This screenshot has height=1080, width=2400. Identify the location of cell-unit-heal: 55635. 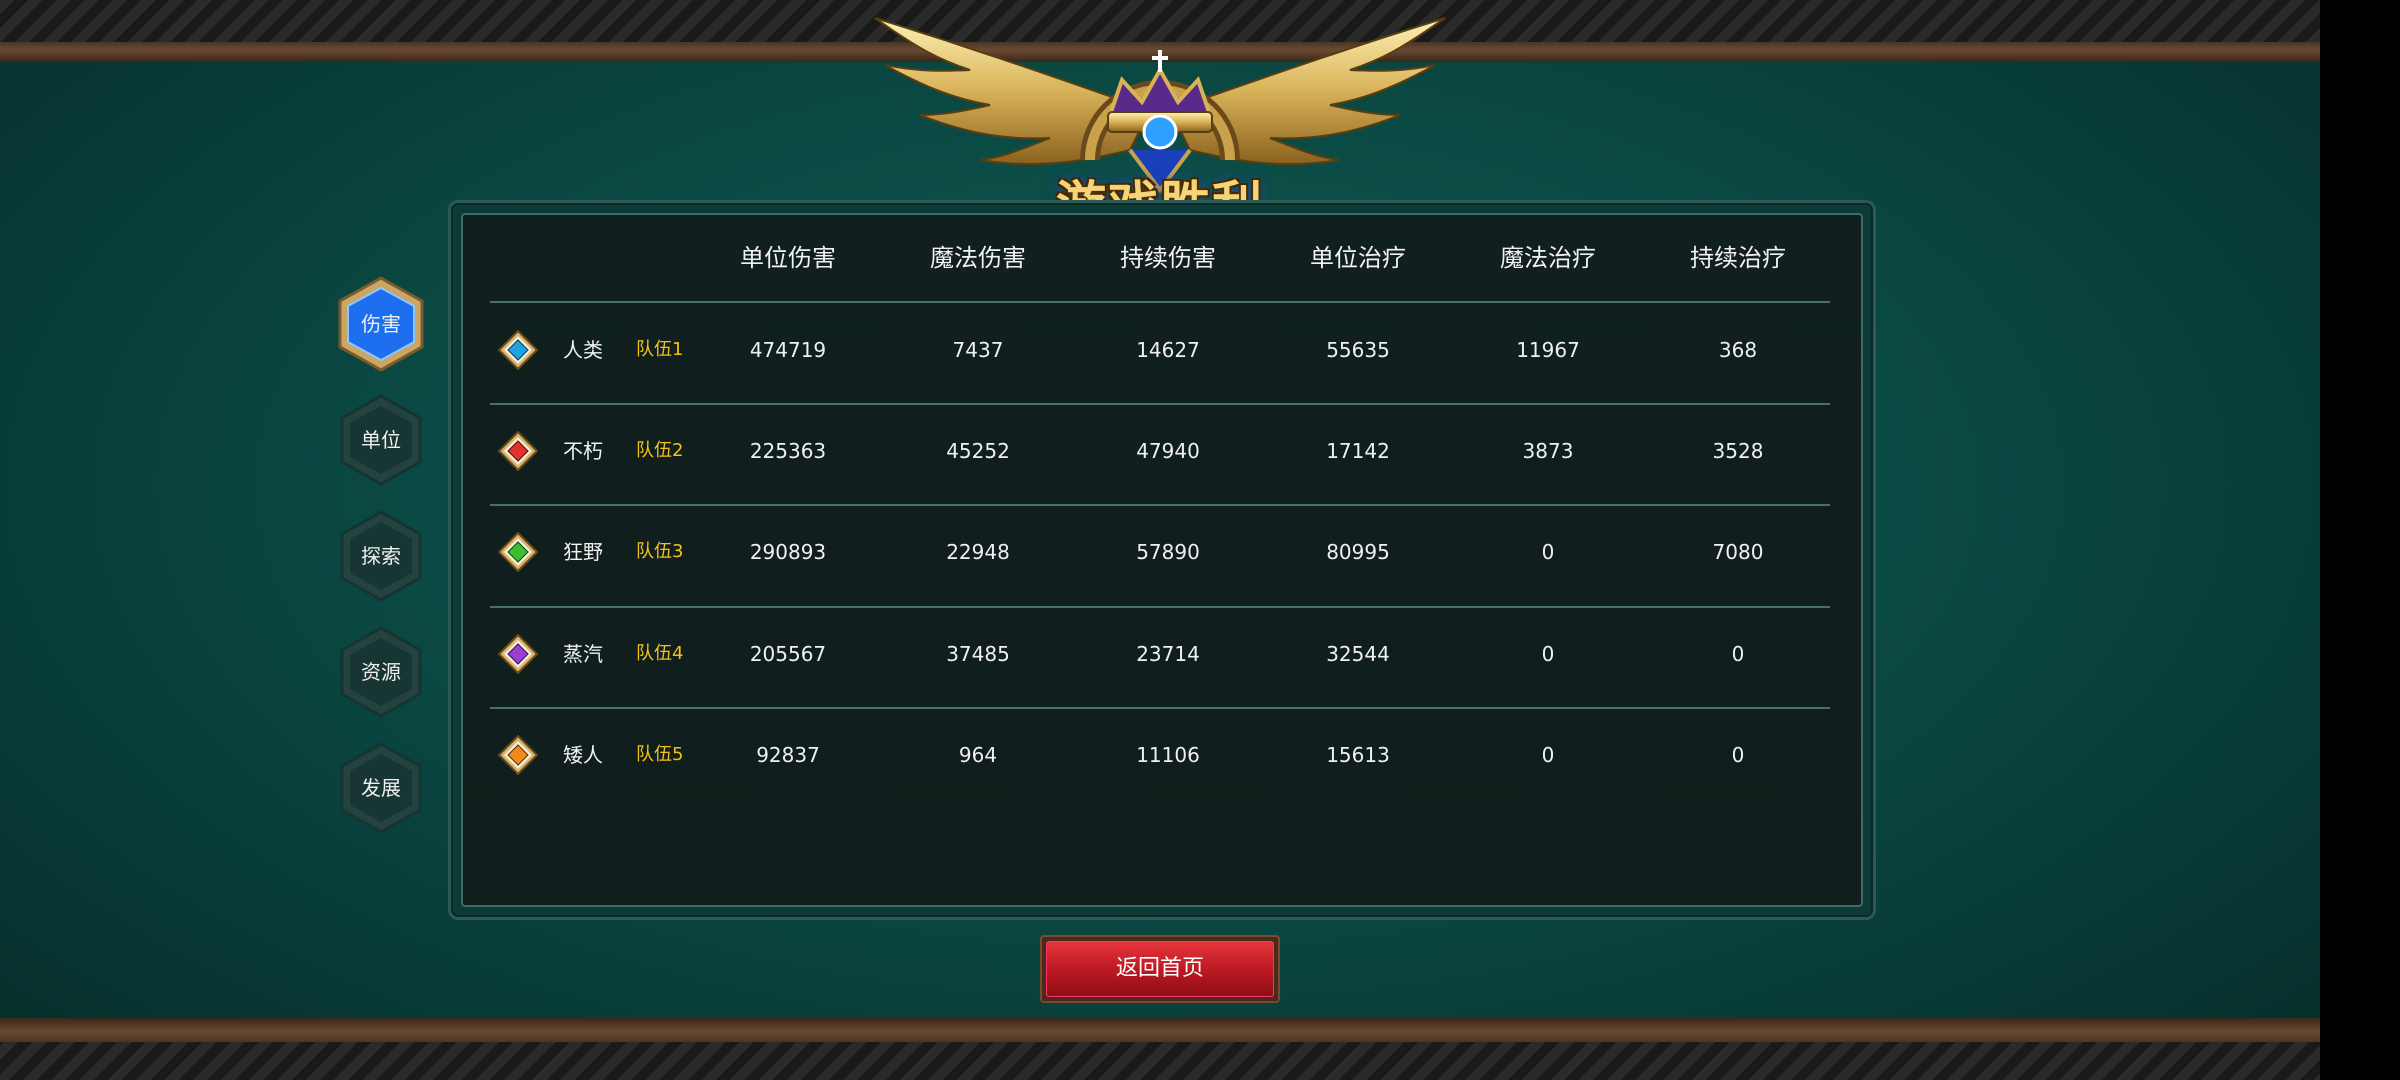
(1358, 350).